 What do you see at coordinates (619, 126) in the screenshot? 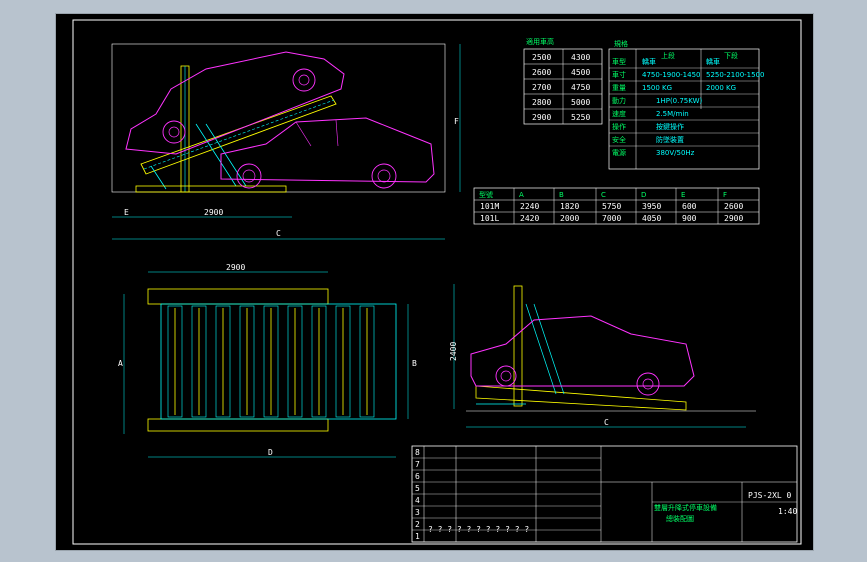
I see `spec-label: 操作` at bounding box center [619, 126].